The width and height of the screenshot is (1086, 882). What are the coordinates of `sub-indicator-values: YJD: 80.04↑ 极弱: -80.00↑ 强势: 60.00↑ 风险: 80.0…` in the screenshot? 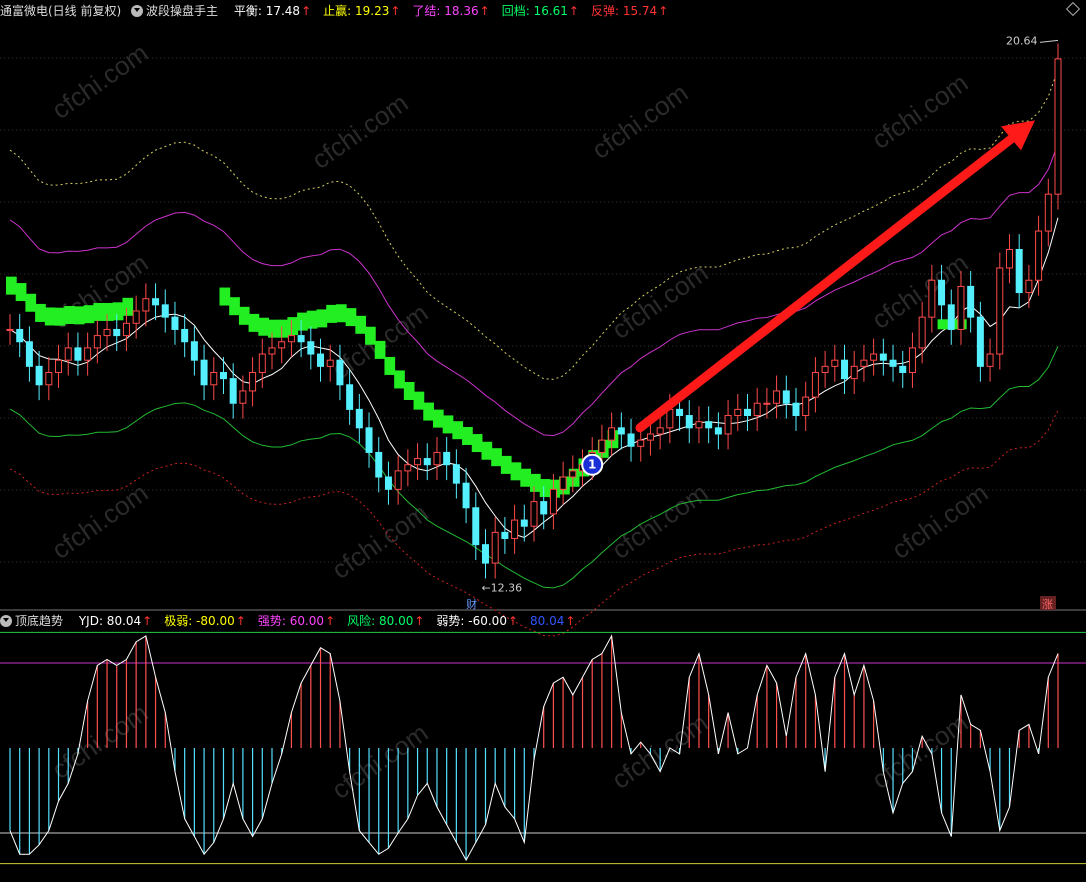 It's located at (333, 621).